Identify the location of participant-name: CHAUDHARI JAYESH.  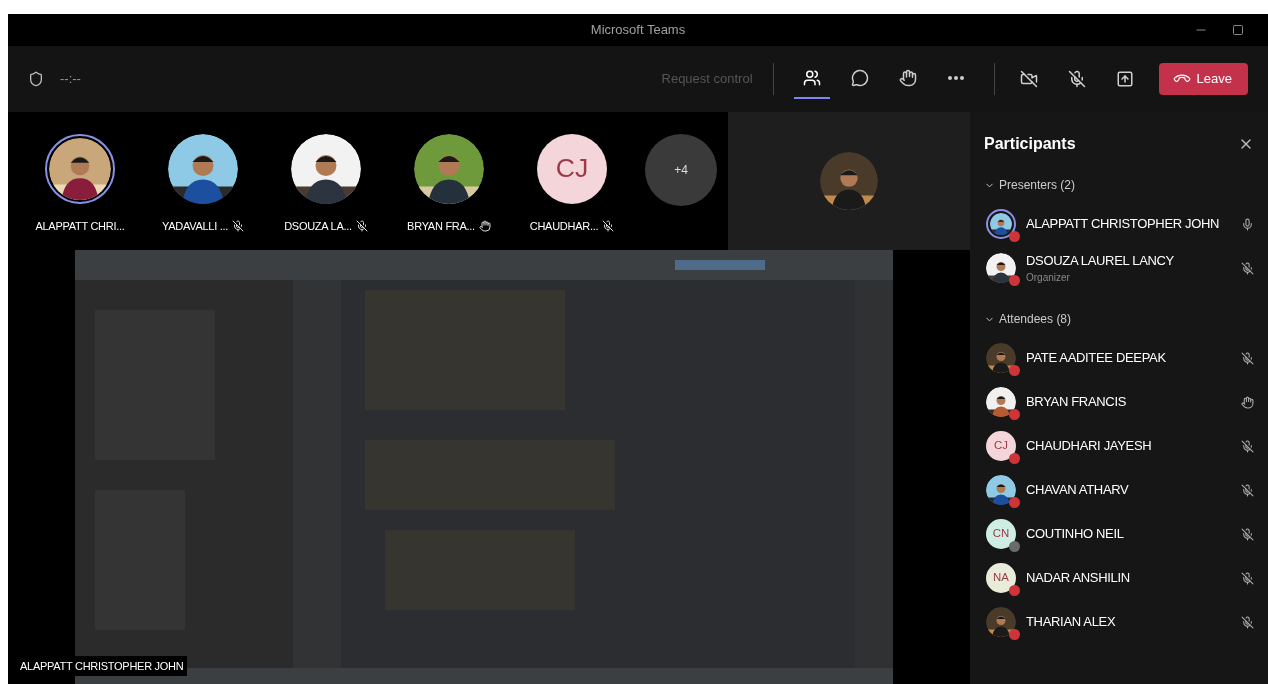
(1089, 446).